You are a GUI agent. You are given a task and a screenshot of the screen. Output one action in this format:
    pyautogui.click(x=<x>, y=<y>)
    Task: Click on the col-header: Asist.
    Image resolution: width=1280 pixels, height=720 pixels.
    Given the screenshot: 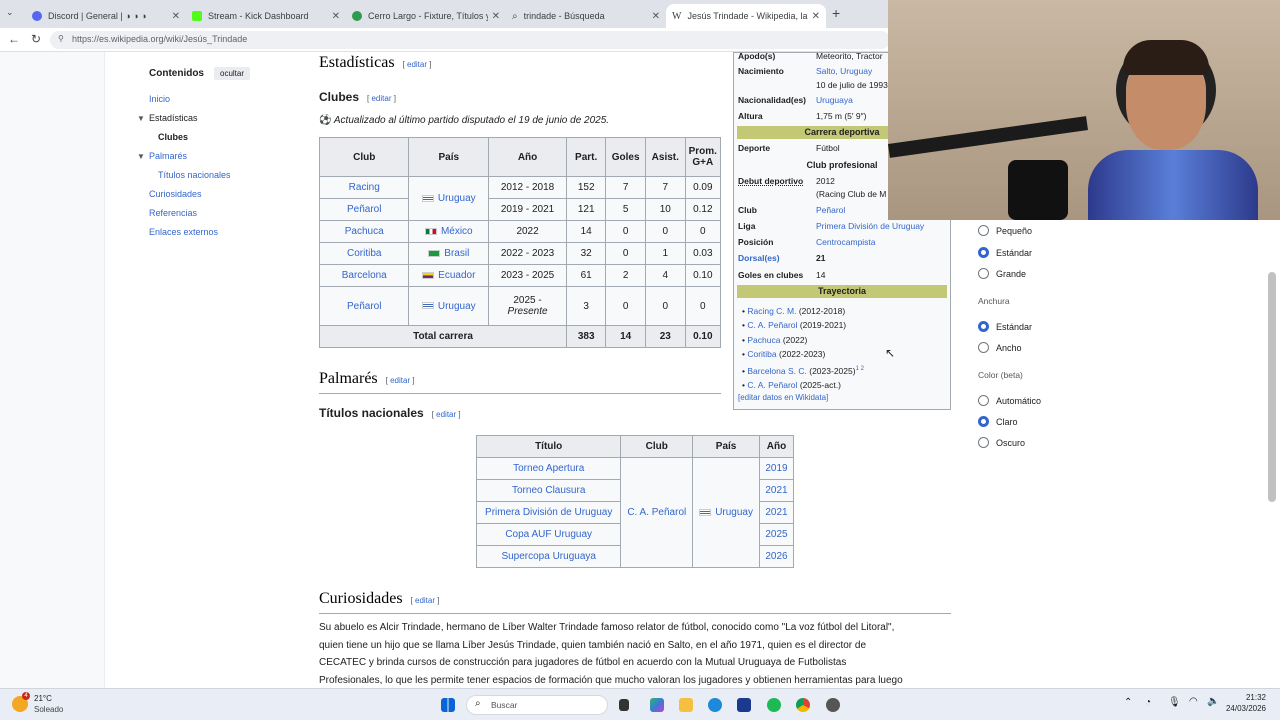 What is the action you would take?
    pyautogui.click(x=665, y=157)
    